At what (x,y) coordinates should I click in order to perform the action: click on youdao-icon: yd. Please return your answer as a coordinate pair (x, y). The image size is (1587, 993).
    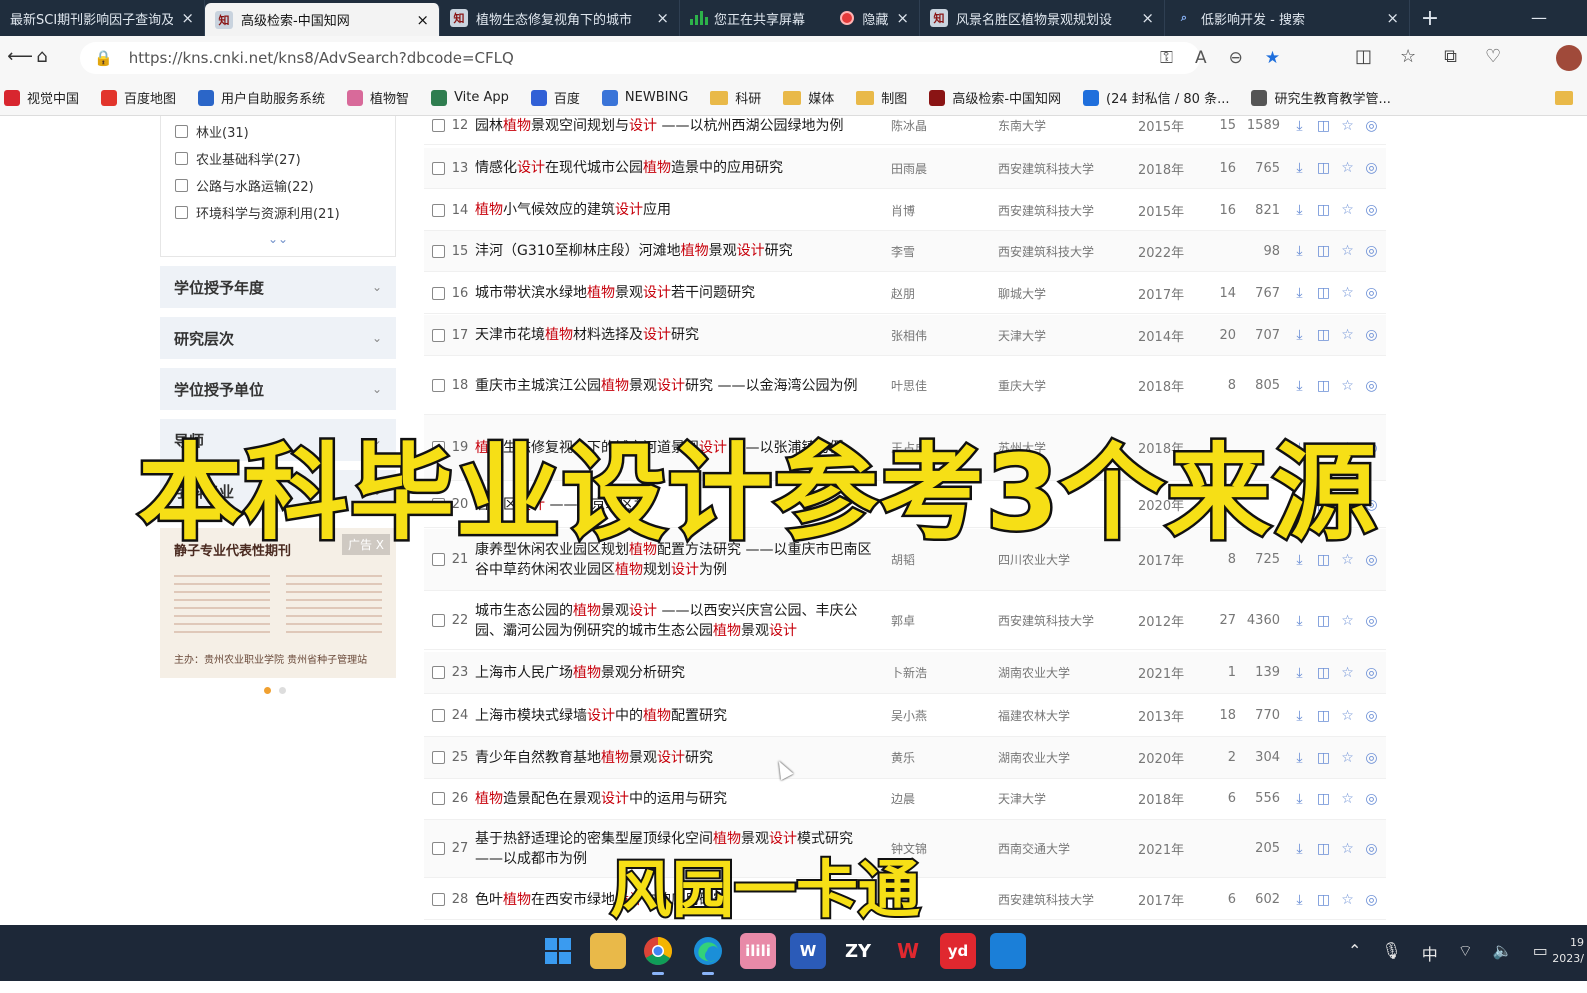
    Looking at the image, I should click on (958, 951).